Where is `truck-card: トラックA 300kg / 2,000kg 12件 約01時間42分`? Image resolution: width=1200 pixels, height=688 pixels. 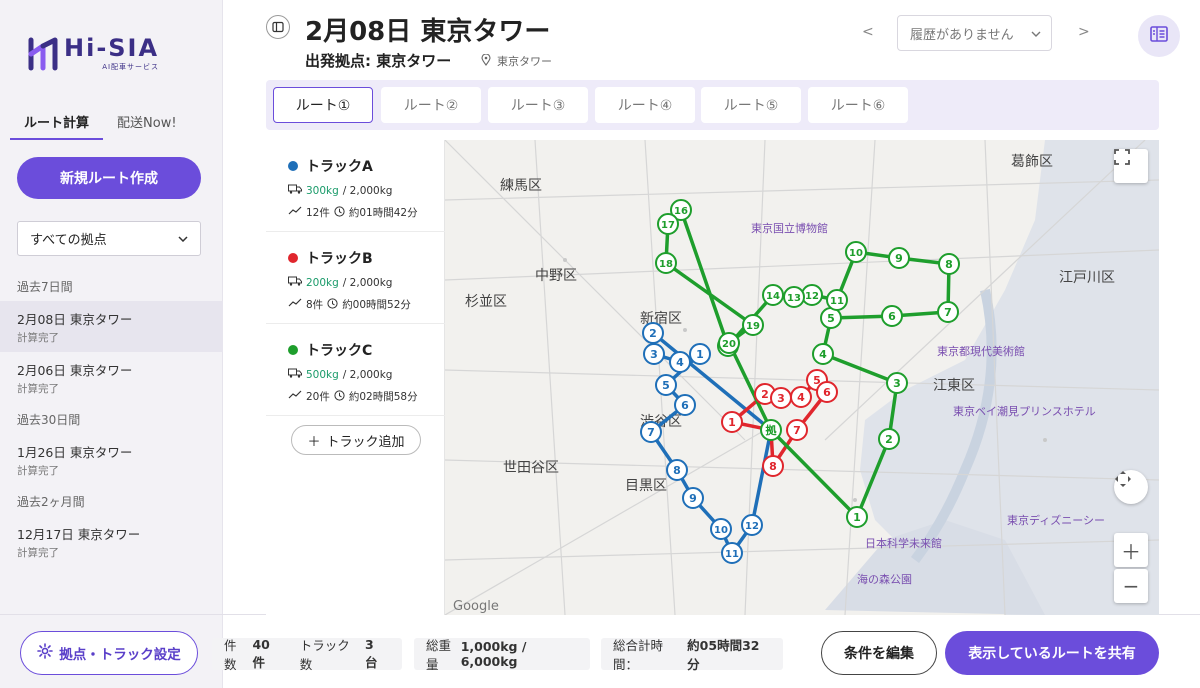 truck-card: トラックA 300kg / 2,000kg 12件 約01時間42分 is located at coordinates (355, 186).